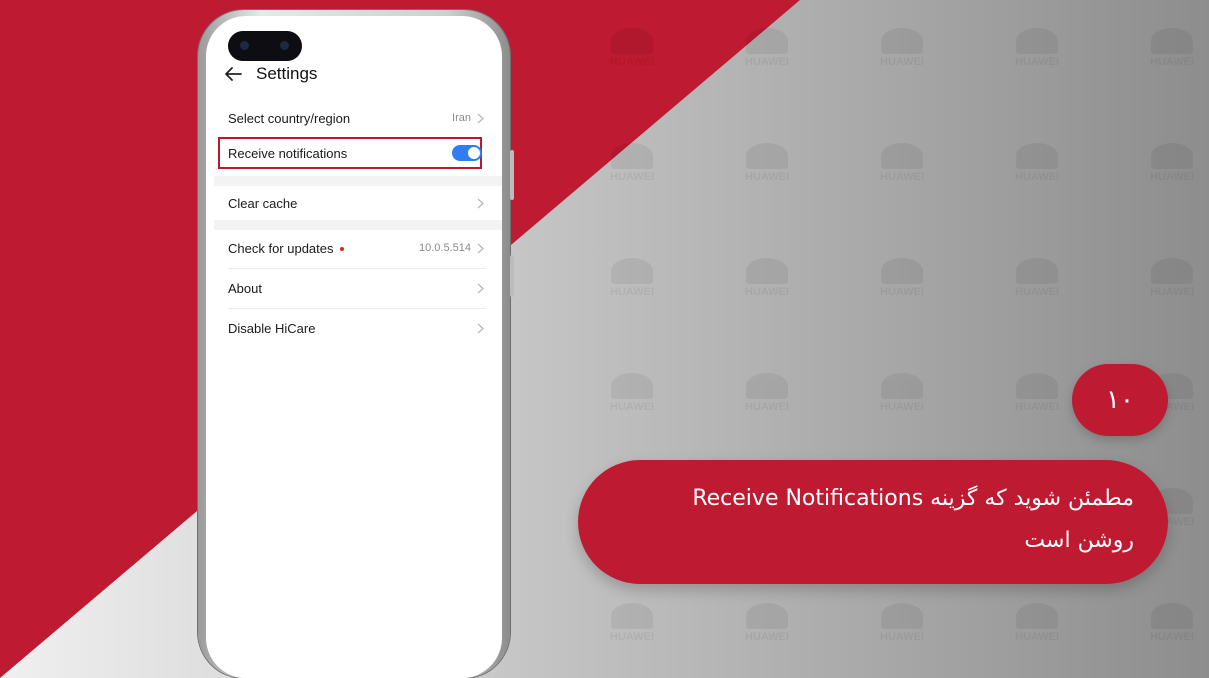  Describe the element at coordinates (287, 73) in the screenshot. I see `page-title: Settings` at that location.